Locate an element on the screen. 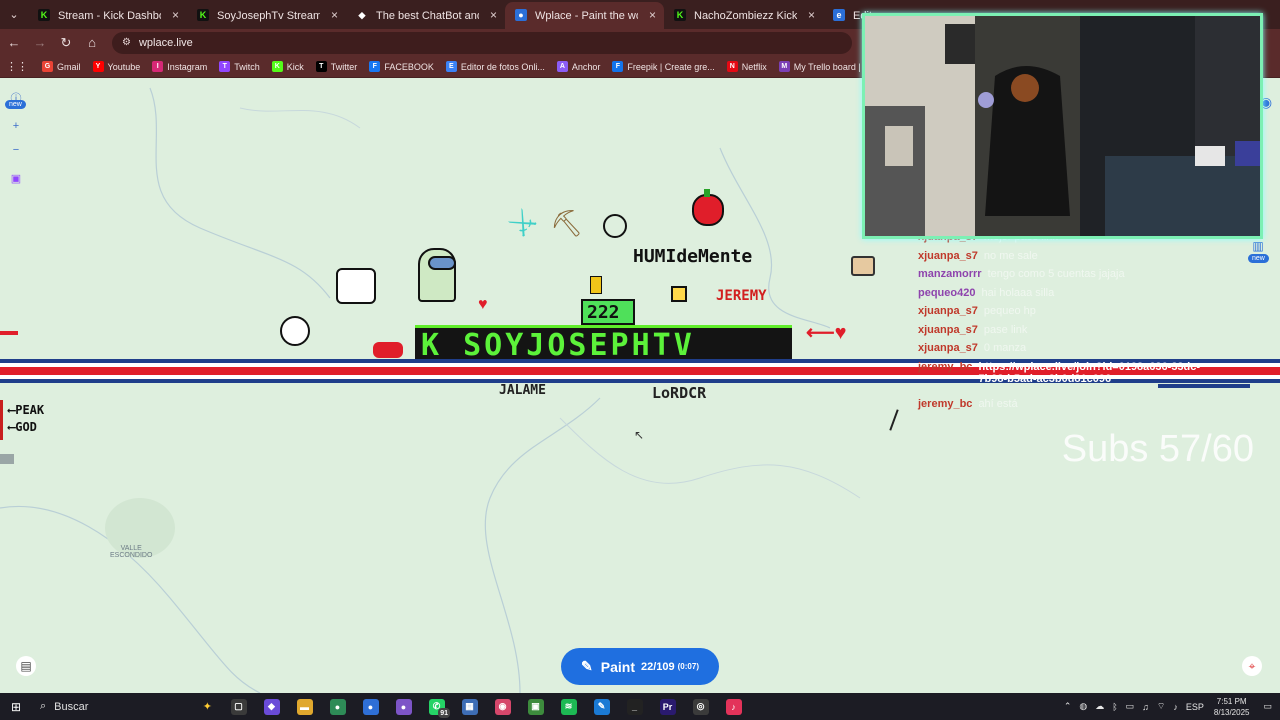 Image resolution: width=1280 pixels, height=720 pixels. photos-icon-glyph: ◉ is located at coordinates (502, 706).